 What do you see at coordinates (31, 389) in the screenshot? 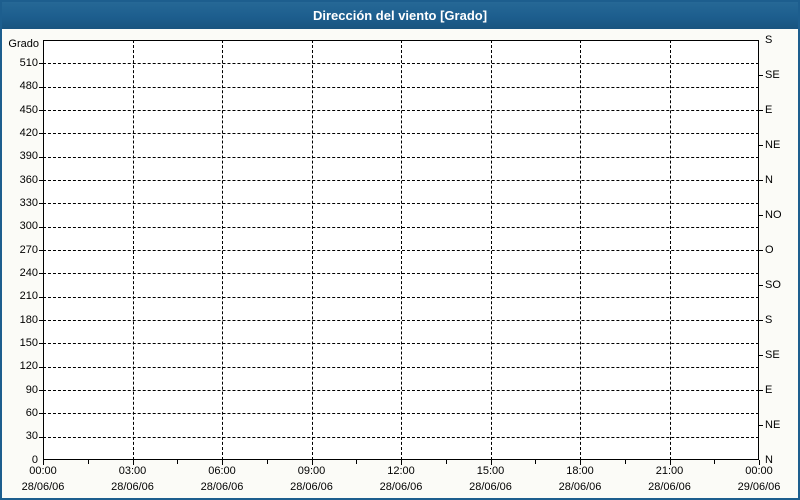
I see `y-tick-label: 90` at bounding box center [31, 389].